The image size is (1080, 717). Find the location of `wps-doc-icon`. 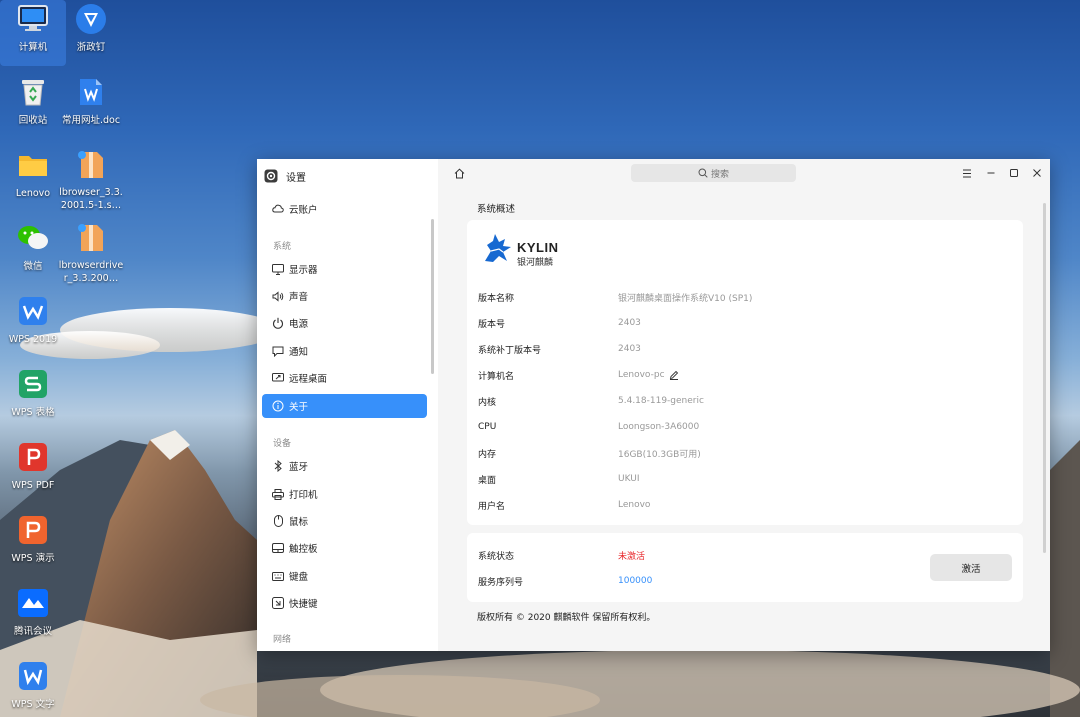

wps-doc-icon is located at coordinates (91, 92).